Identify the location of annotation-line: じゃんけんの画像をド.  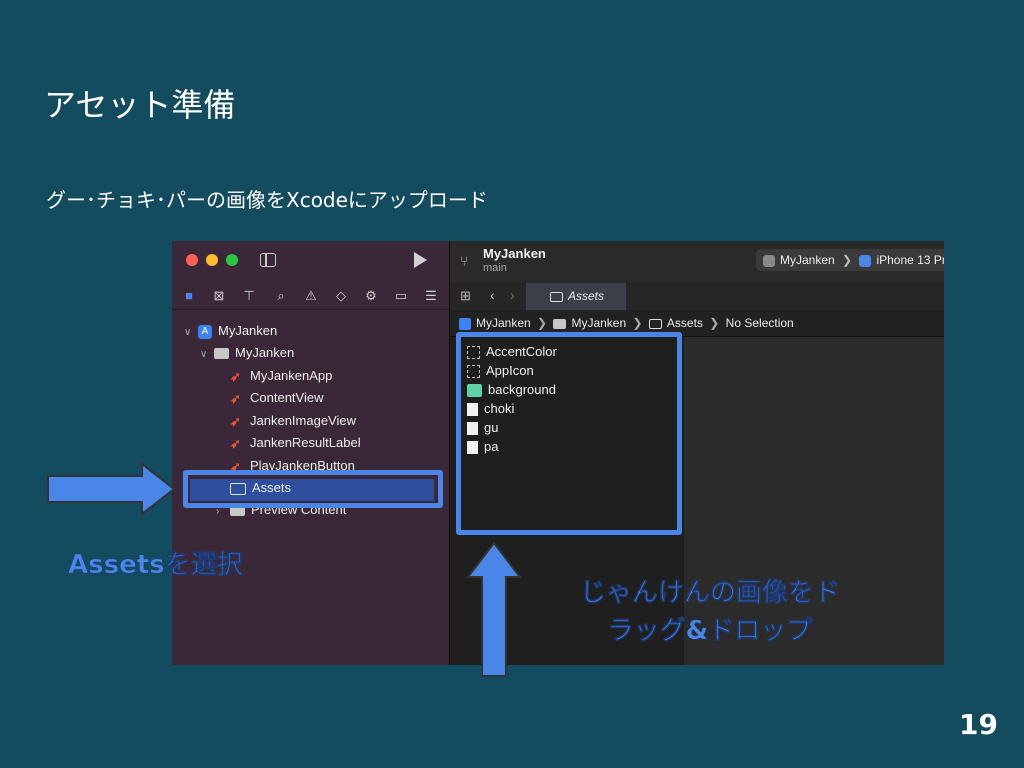
(710, 593).